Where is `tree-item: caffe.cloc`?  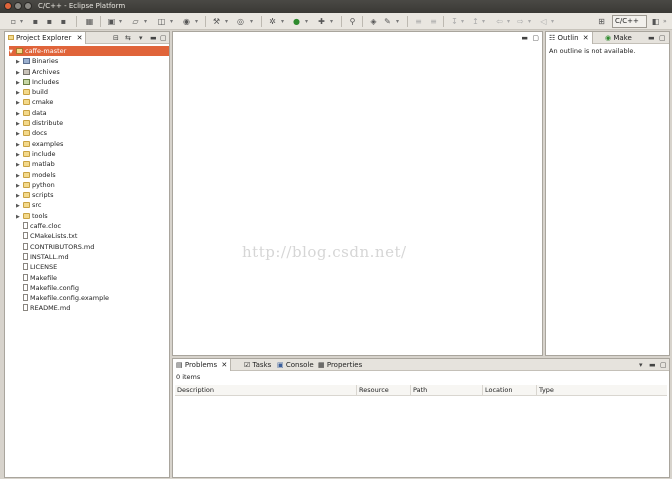 tree-item: caffe.cloc is located at coordinates (89, 226).